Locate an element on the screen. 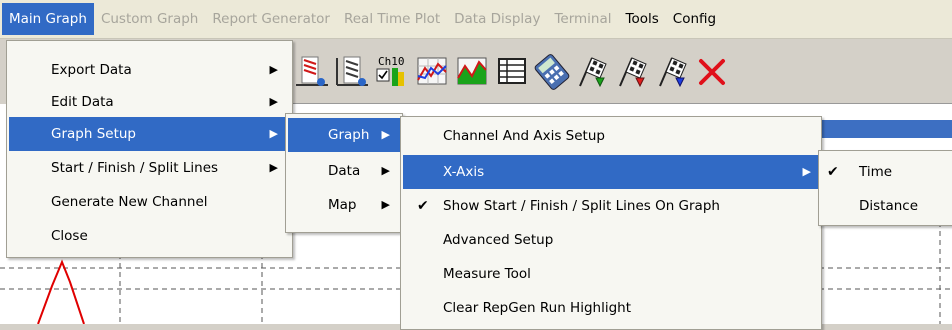 This screenshot has width=952, height=330. flag-red-icon is located at coordinates (632, 72).